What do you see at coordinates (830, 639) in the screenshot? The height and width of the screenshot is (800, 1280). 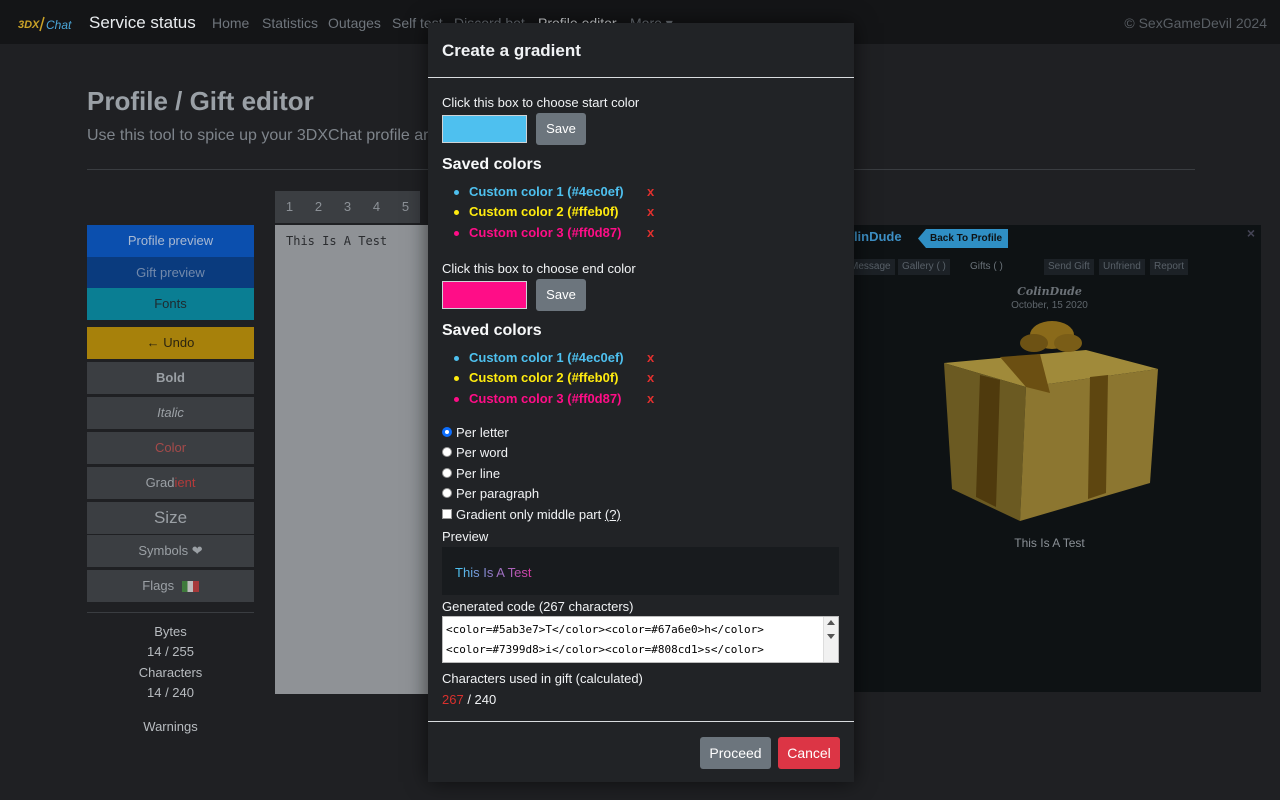 I see `scrollbar` at bounding box center [830, 639].